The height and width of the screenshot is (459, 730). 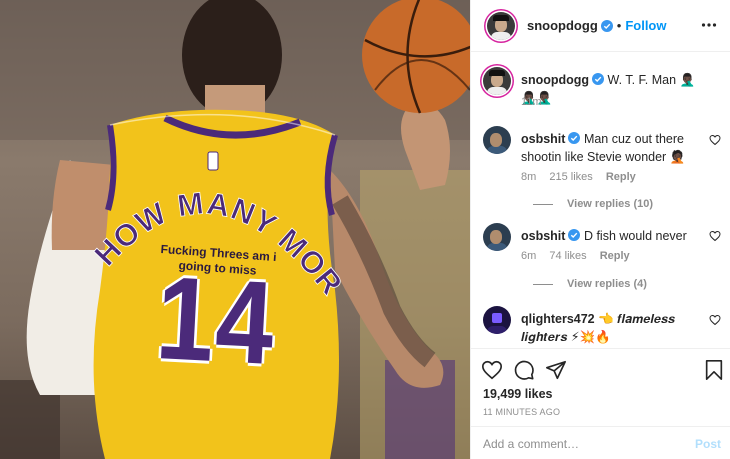 I want to click on caption-time: 11m, so click(x=531, y=102).